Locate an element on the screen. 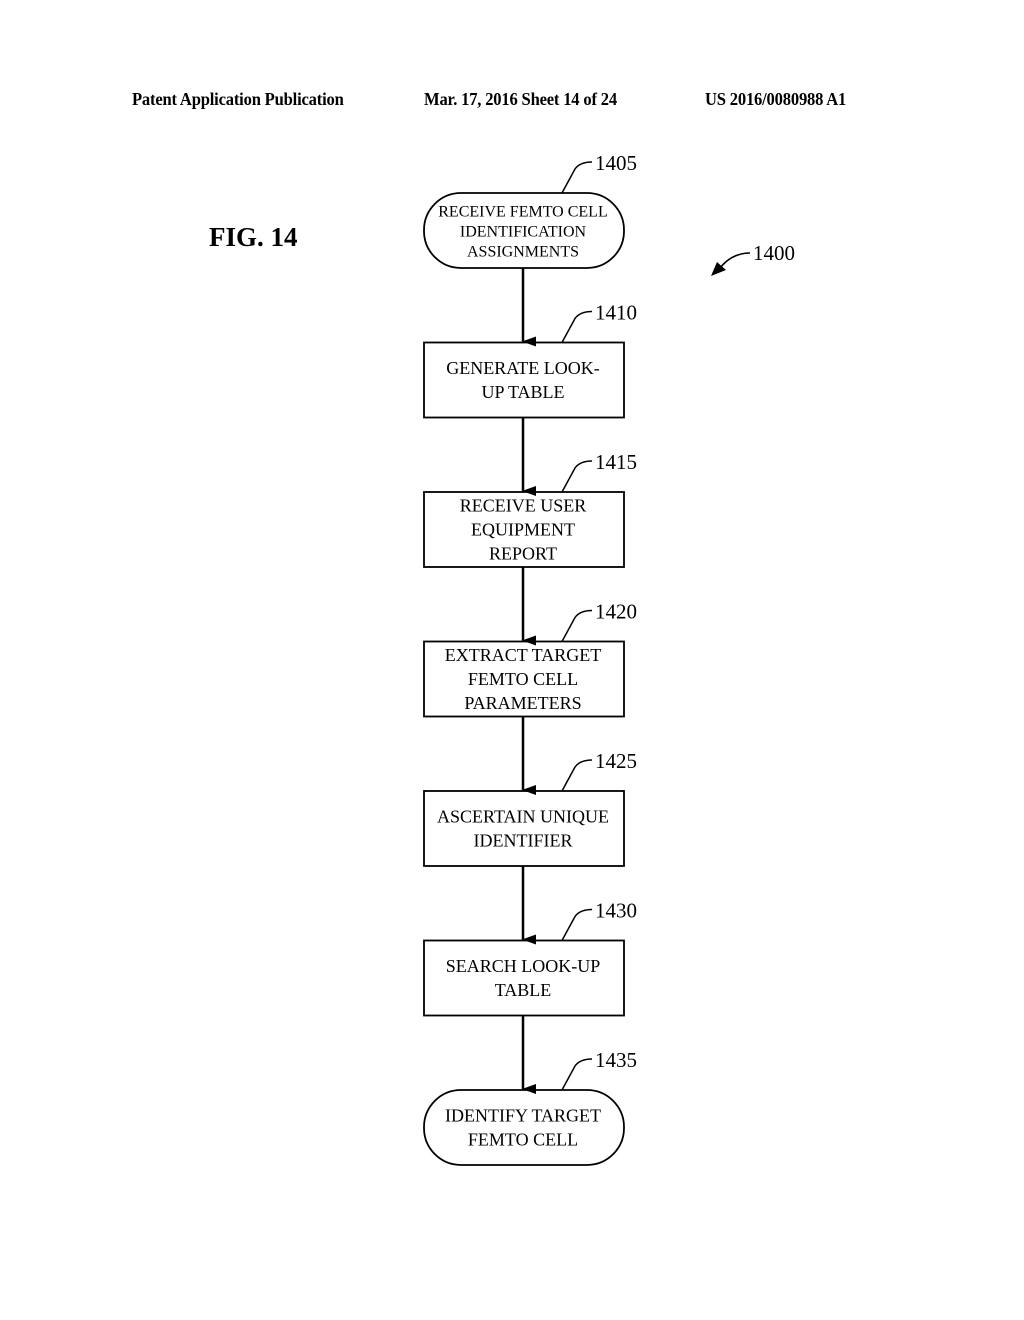  step-reference-number: 1430 is located at coordinates (616, 911).